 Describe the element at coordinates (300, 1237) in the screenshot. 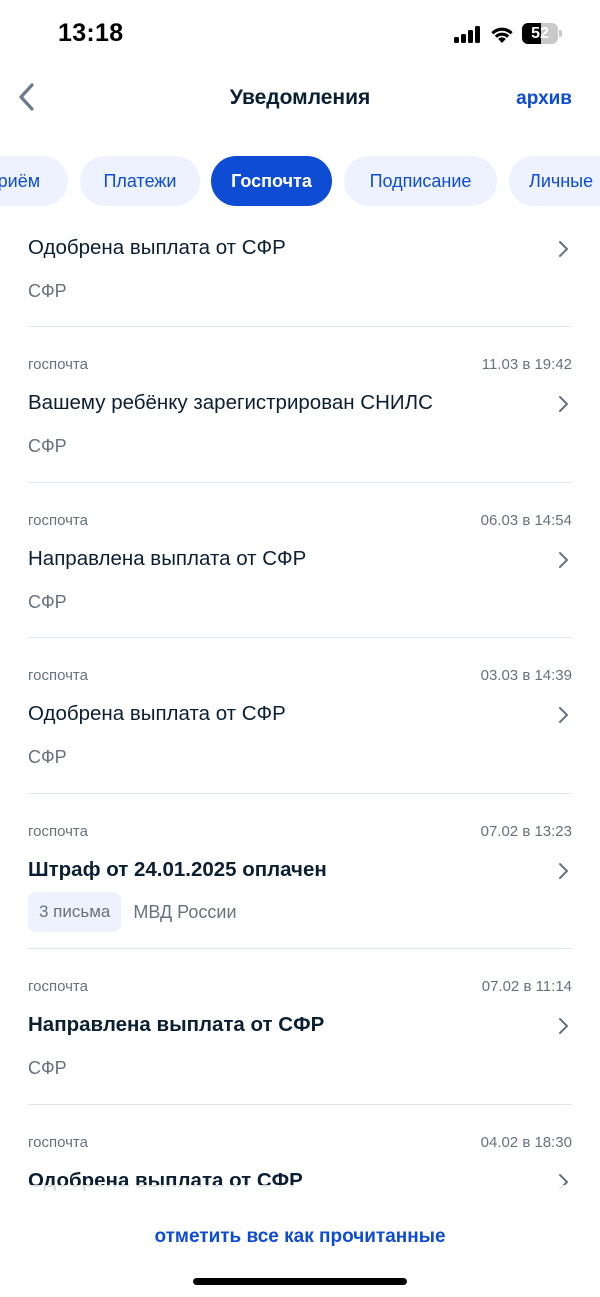

I see `mark-all-read-button: отметить все как прочитанные` at that location.